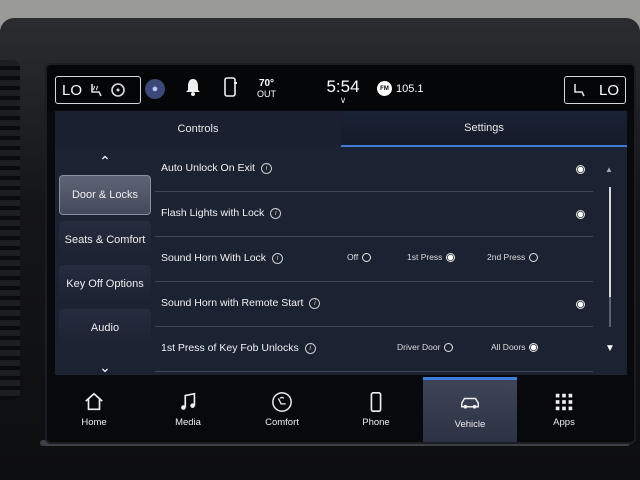 This screenshot has width=640, height=480. What do you see at coordinates (282, 422) in the screenshot?
I see `nav-label: Comfort` at bounding box center [282, 422].